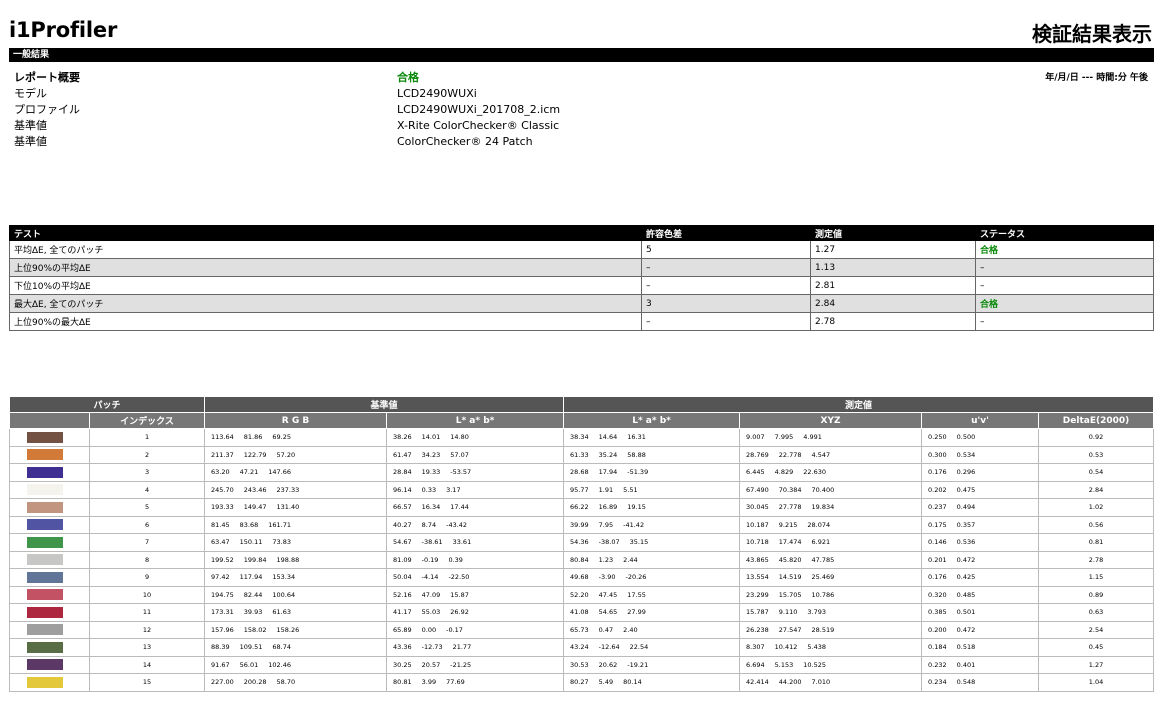 The image size is (1164, 728). Describe the element at coordinates (475, 507) in the screenshot. I see `patch-lab-ref: 66.57 16.34 17.44` at that location.